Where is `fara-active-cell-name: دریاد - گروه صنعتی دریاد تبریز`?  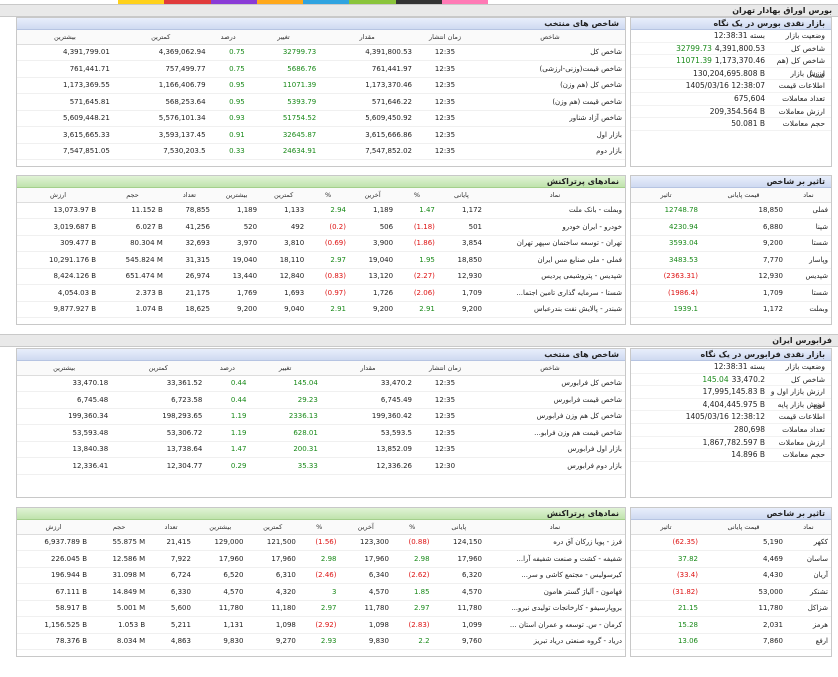 fara-active-cell-name: دریاد - گروه صنعتی دریاد تبریز is located at coordinates (555, 641).